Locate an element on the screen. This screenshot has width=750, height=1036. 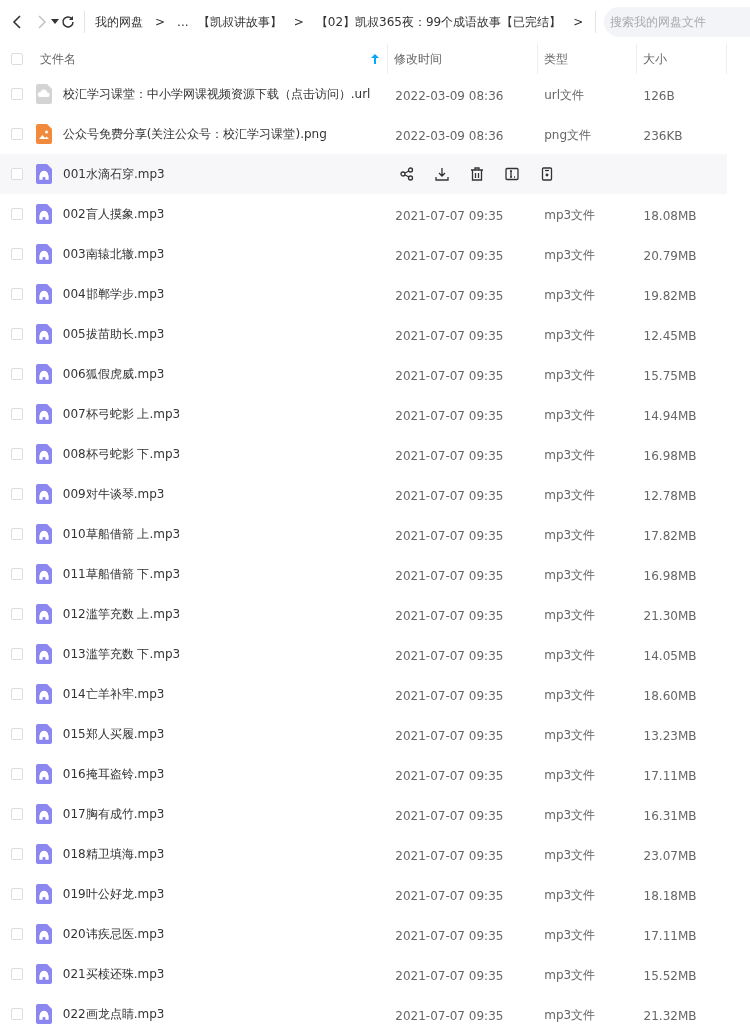
caret-icon is located at coordinates (54, 22).